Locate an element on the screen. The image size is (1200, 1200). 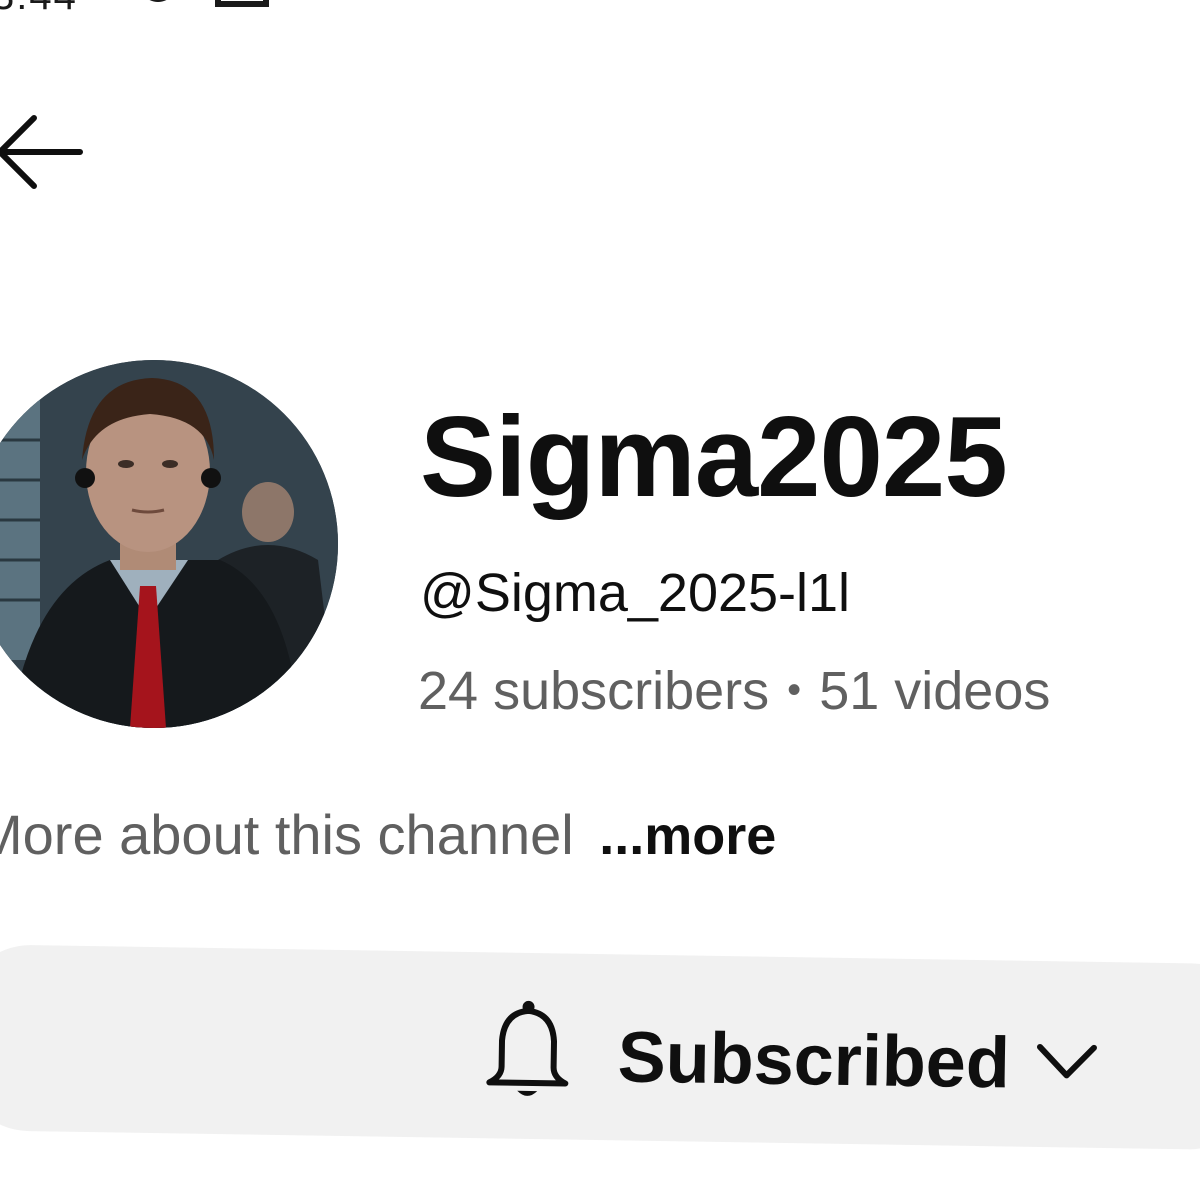
avatar-image is located at coordinates (169, 544).